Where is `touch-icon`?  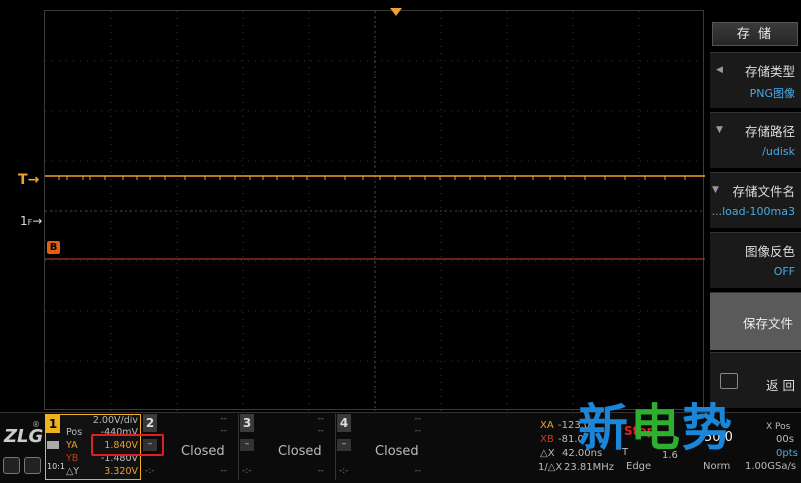 touch-icon is located at coordinates (11, 465).